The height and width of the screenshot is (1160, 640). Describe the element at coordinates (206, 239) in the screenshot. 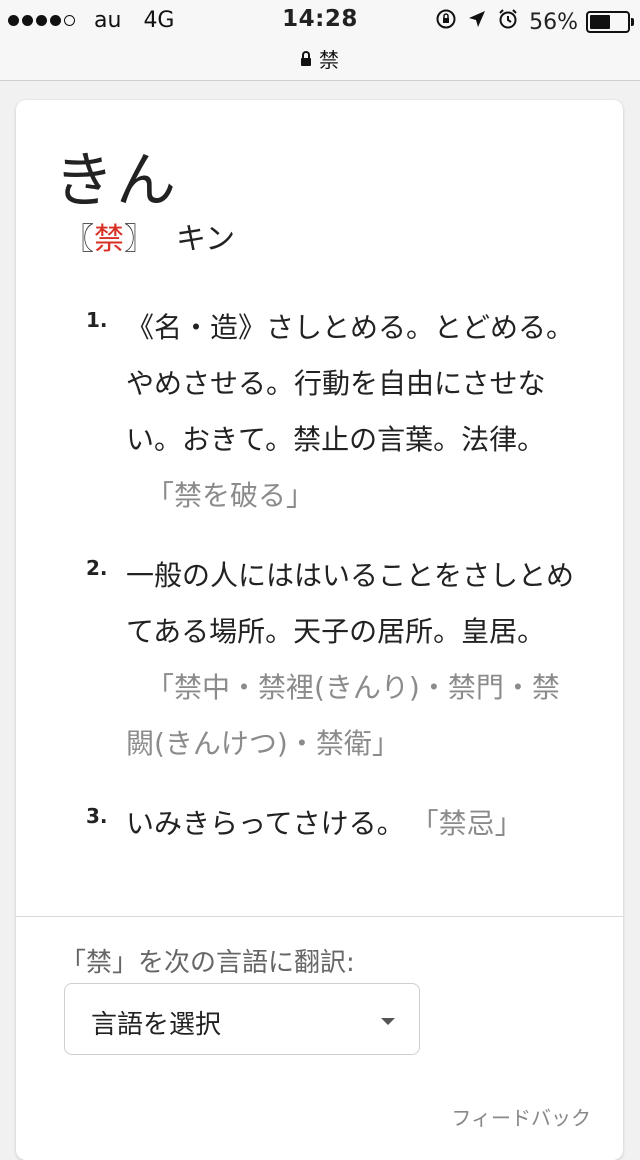

I see `kanji-reading: キン` at that location.